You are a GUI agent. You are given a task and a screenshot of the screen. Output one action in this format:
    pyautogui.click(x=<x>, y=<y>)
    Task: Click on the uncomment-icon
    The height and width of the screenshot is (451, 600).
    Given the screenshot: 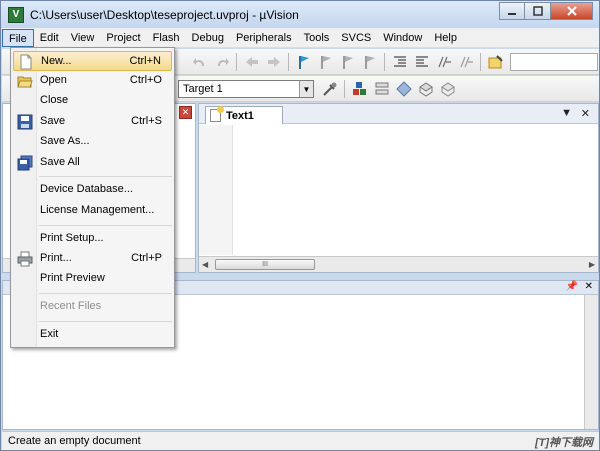 What is the action you would take?
    pyautogui.click(x=466, y=62)
    